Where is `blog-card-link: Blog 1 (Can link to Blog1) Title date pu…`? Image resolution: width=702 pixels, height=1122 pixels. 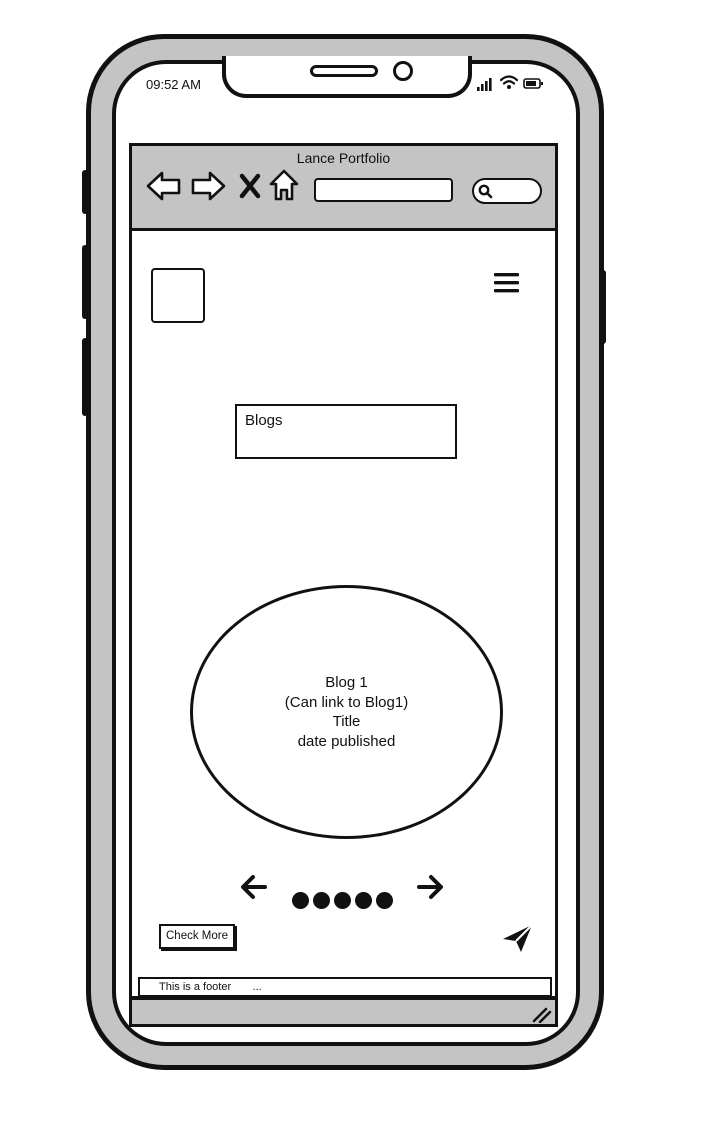
blog-card-link: Blog 1 (Can link to Blog1) Title date pu… is located at coordinates (346, 712).